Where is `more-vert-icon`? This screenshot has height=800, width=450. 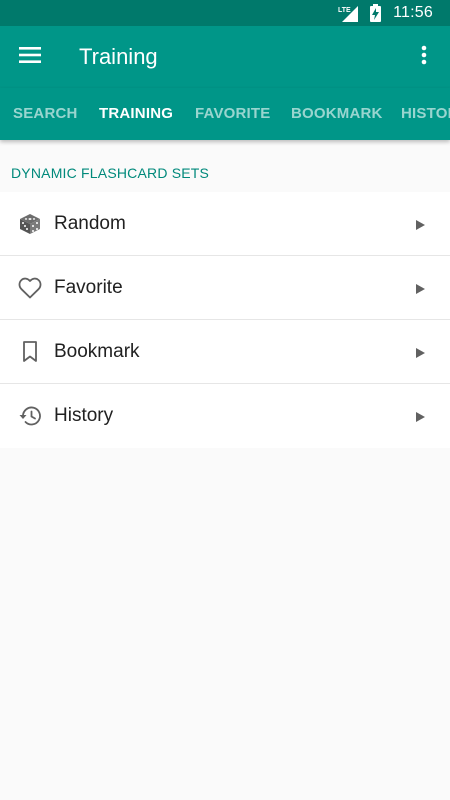 more-vert-icon is located at coordinates (424, 57).